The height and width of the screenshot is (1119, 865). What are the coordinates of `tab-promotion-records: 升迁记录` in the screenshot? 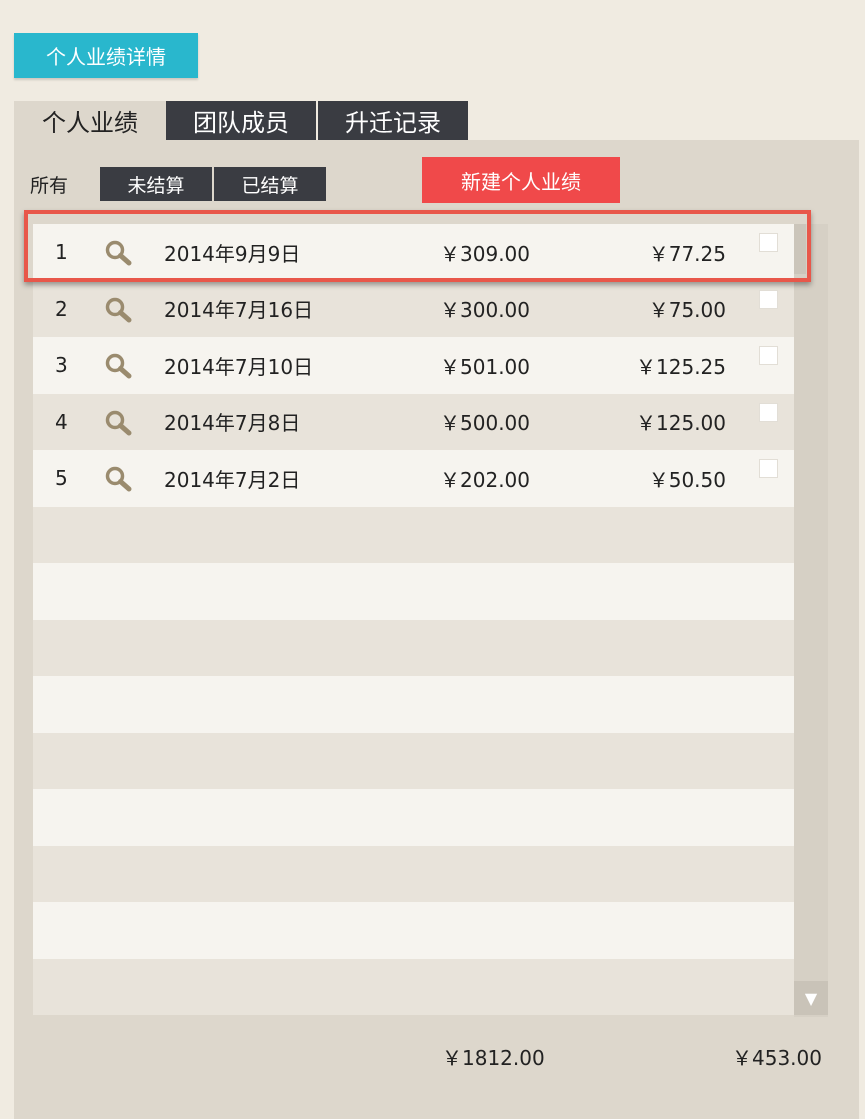 It's located at (393, 120).